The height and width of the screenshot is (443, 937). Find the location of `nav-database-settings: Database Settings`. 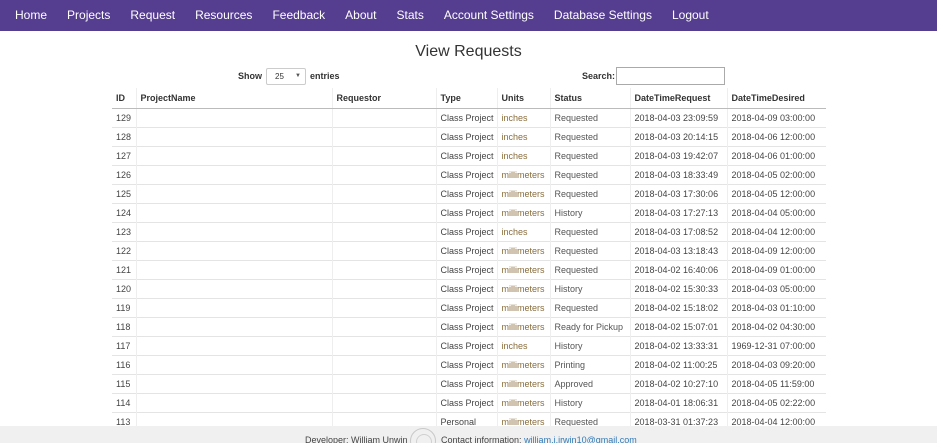

nav-database-settings: Database Settings is located at coordinates (603, 15).